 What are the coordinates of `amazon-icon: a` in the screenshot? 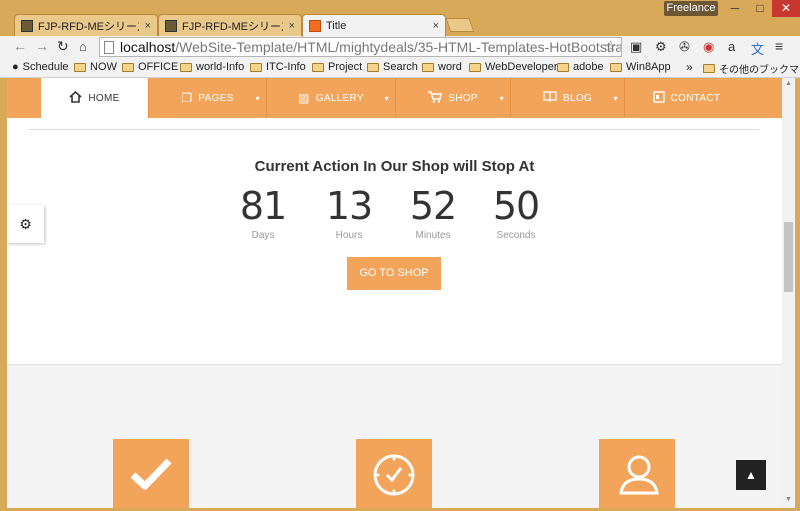 It's located at (731, 46).